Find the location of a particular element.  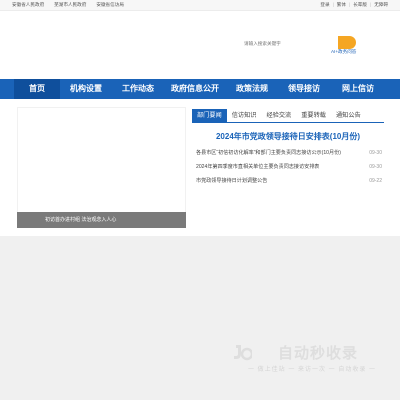

ai-assistant-label: AI+政务问答 is located at coordinates (343, 52).